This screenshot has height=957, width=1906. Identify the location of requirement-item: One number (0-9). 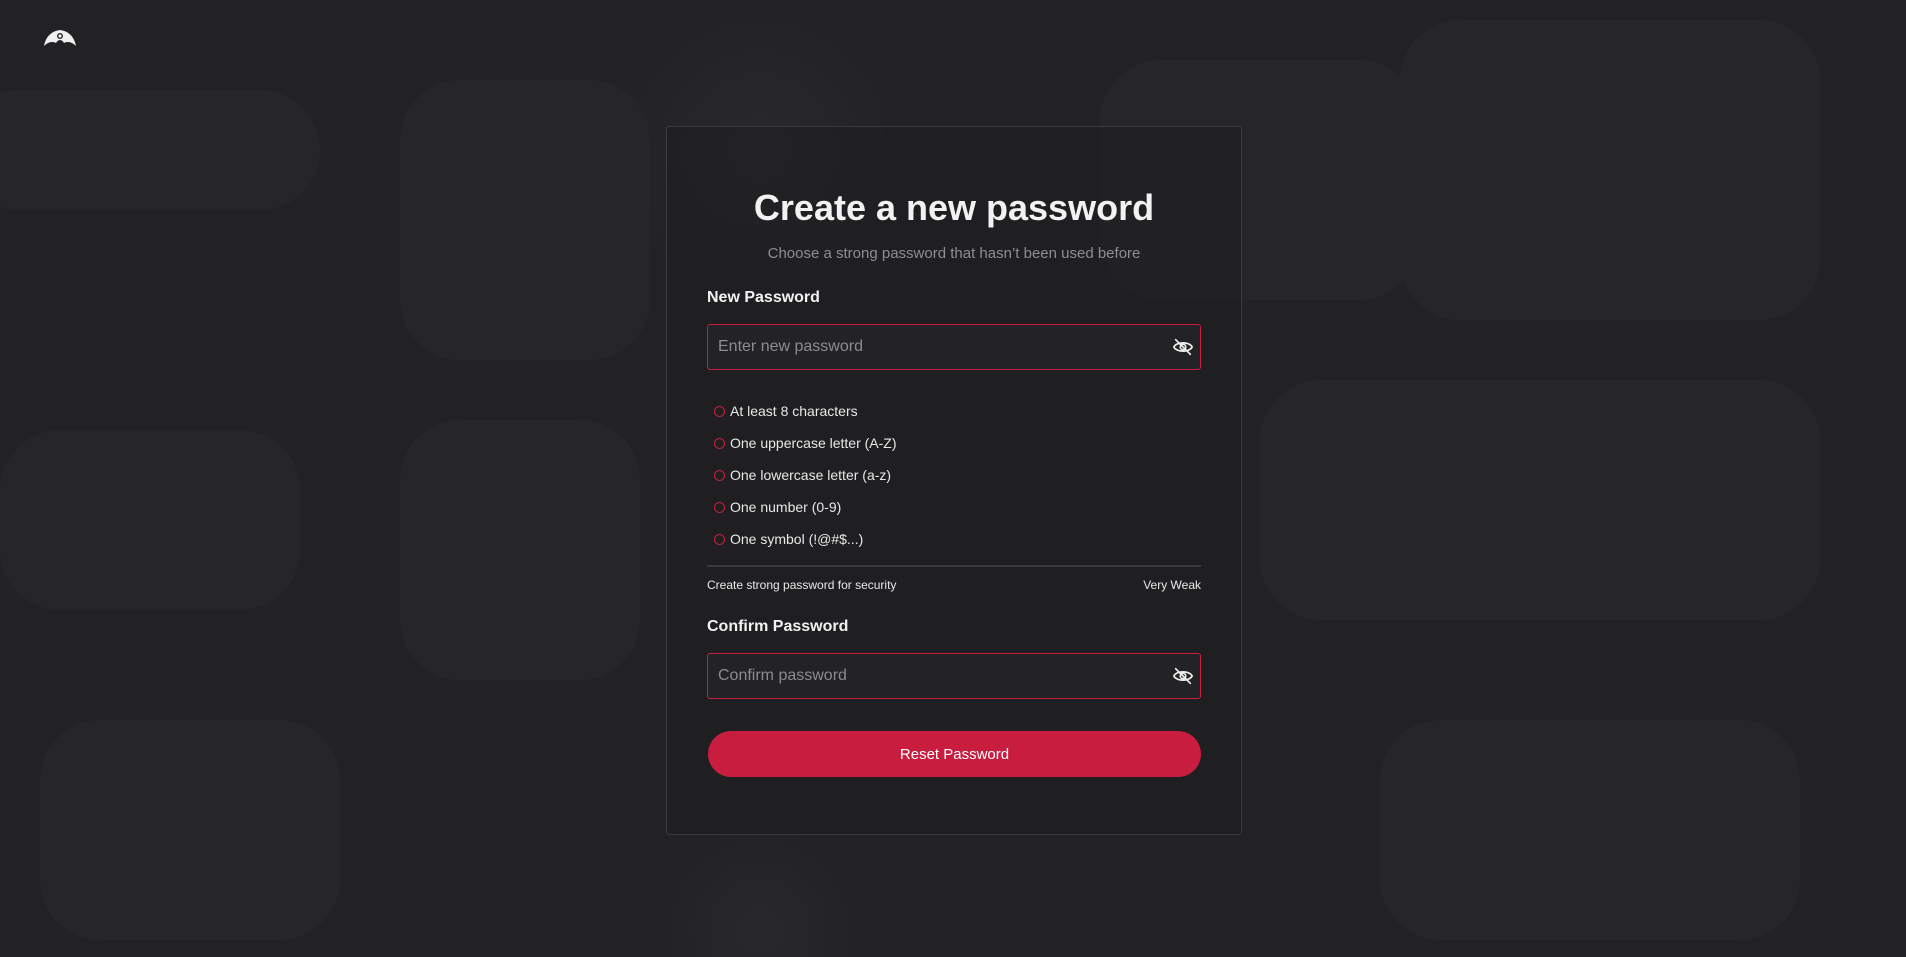
(805, 507).